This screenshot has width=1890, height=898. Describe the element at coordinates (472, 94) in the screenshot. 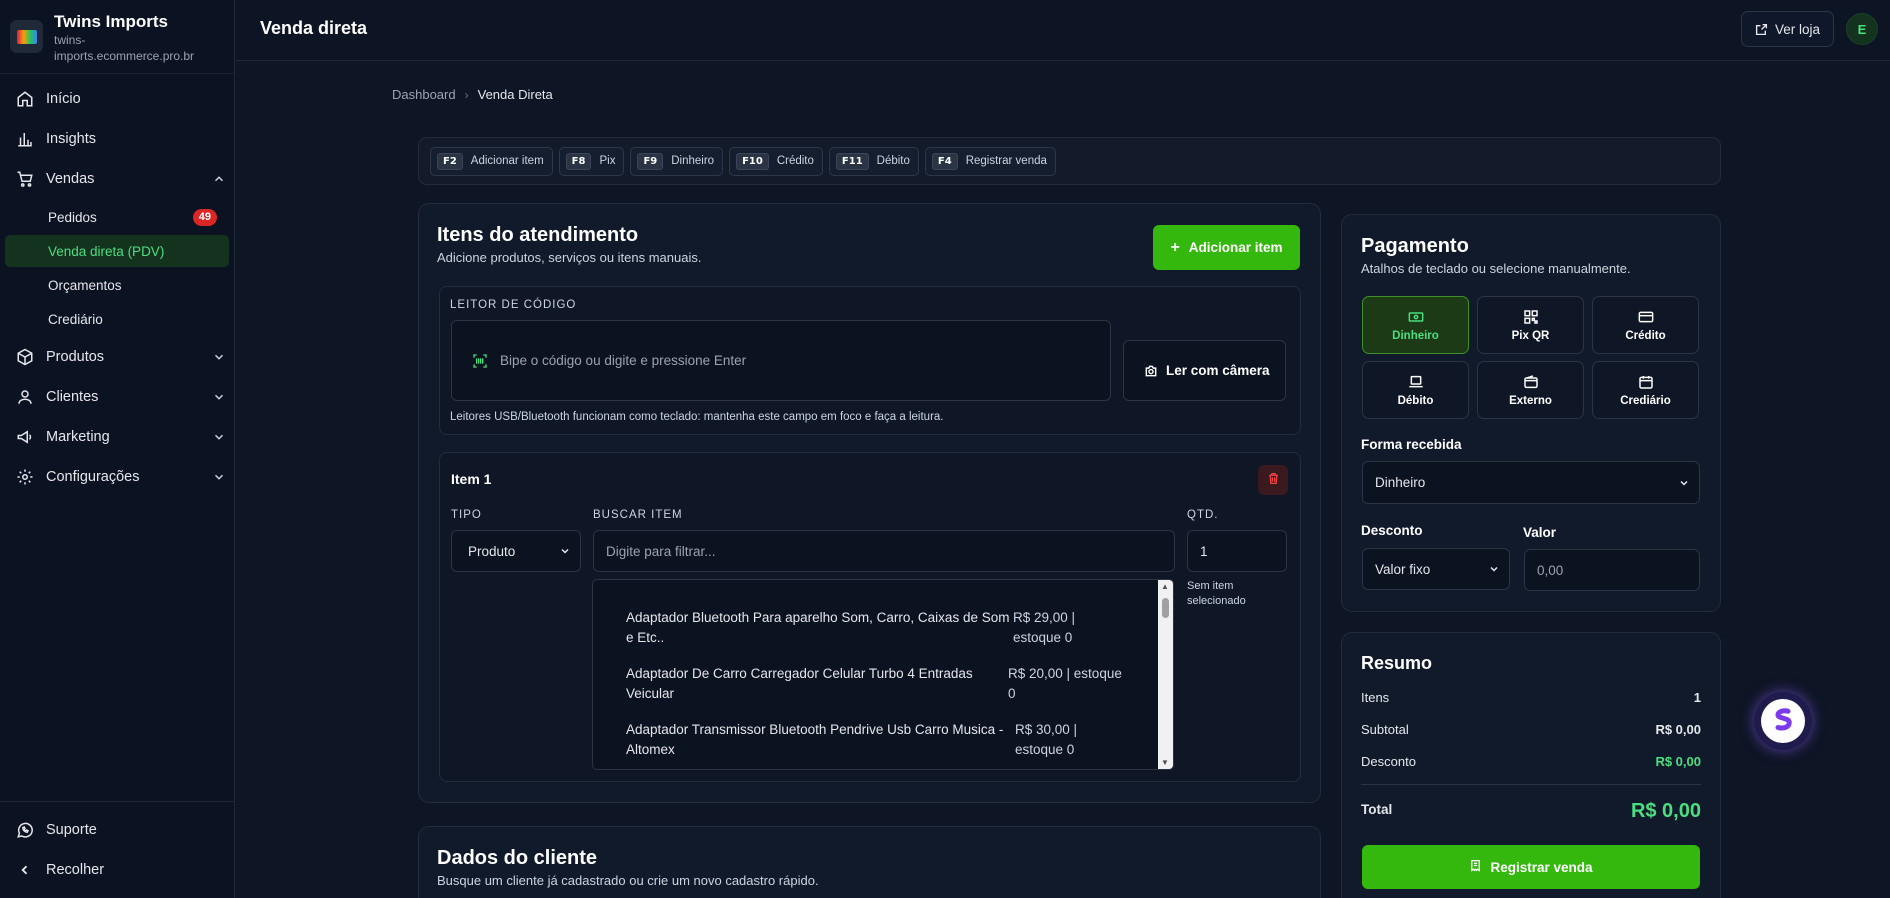

I see `breadcrumb: Dashboard › Venda Direta` at that location.